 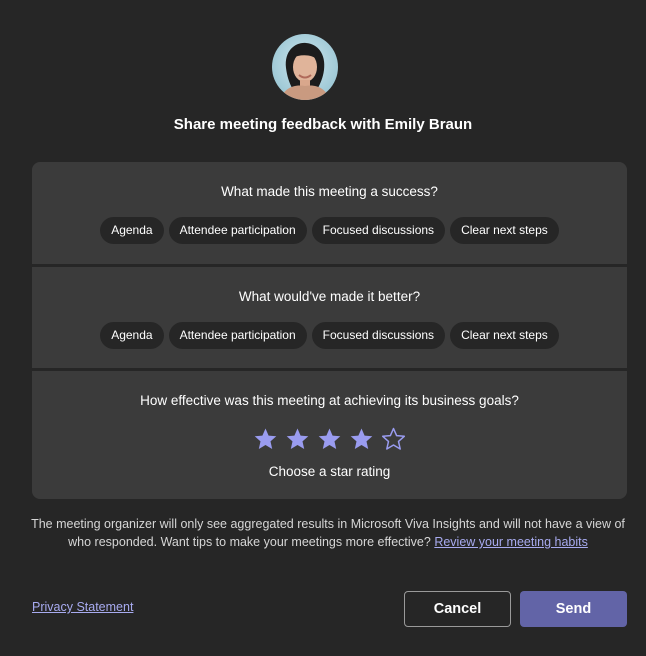 I want to click on person-avatar-icon, so click(x=305, y=71).